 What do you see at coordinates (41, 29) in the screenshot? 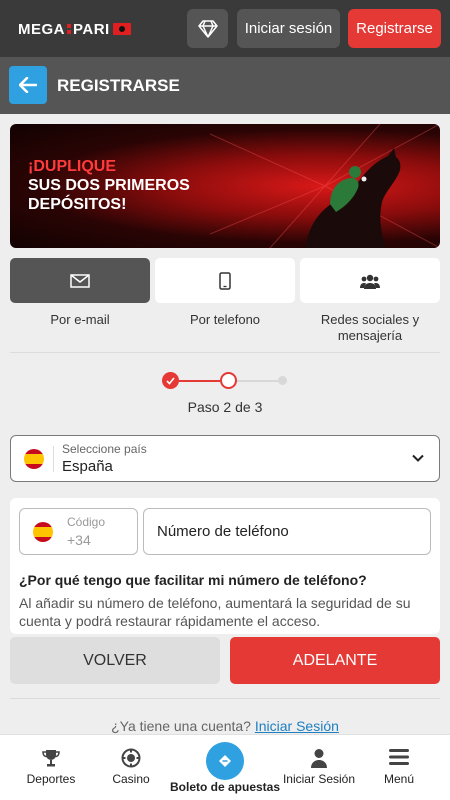
I see `logo-mega: MEGA` at bounding box center [41, 29].